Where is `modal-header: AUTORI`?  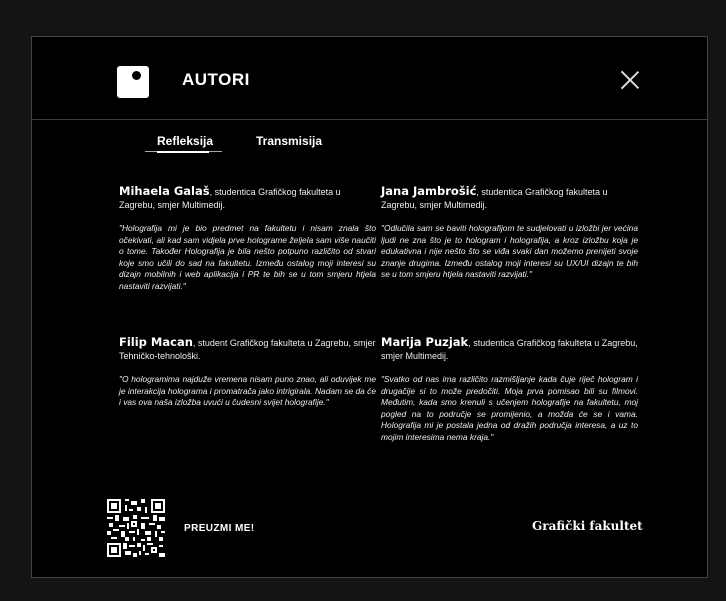 modal-header: AUTORI is located at coordinates (369, 78).